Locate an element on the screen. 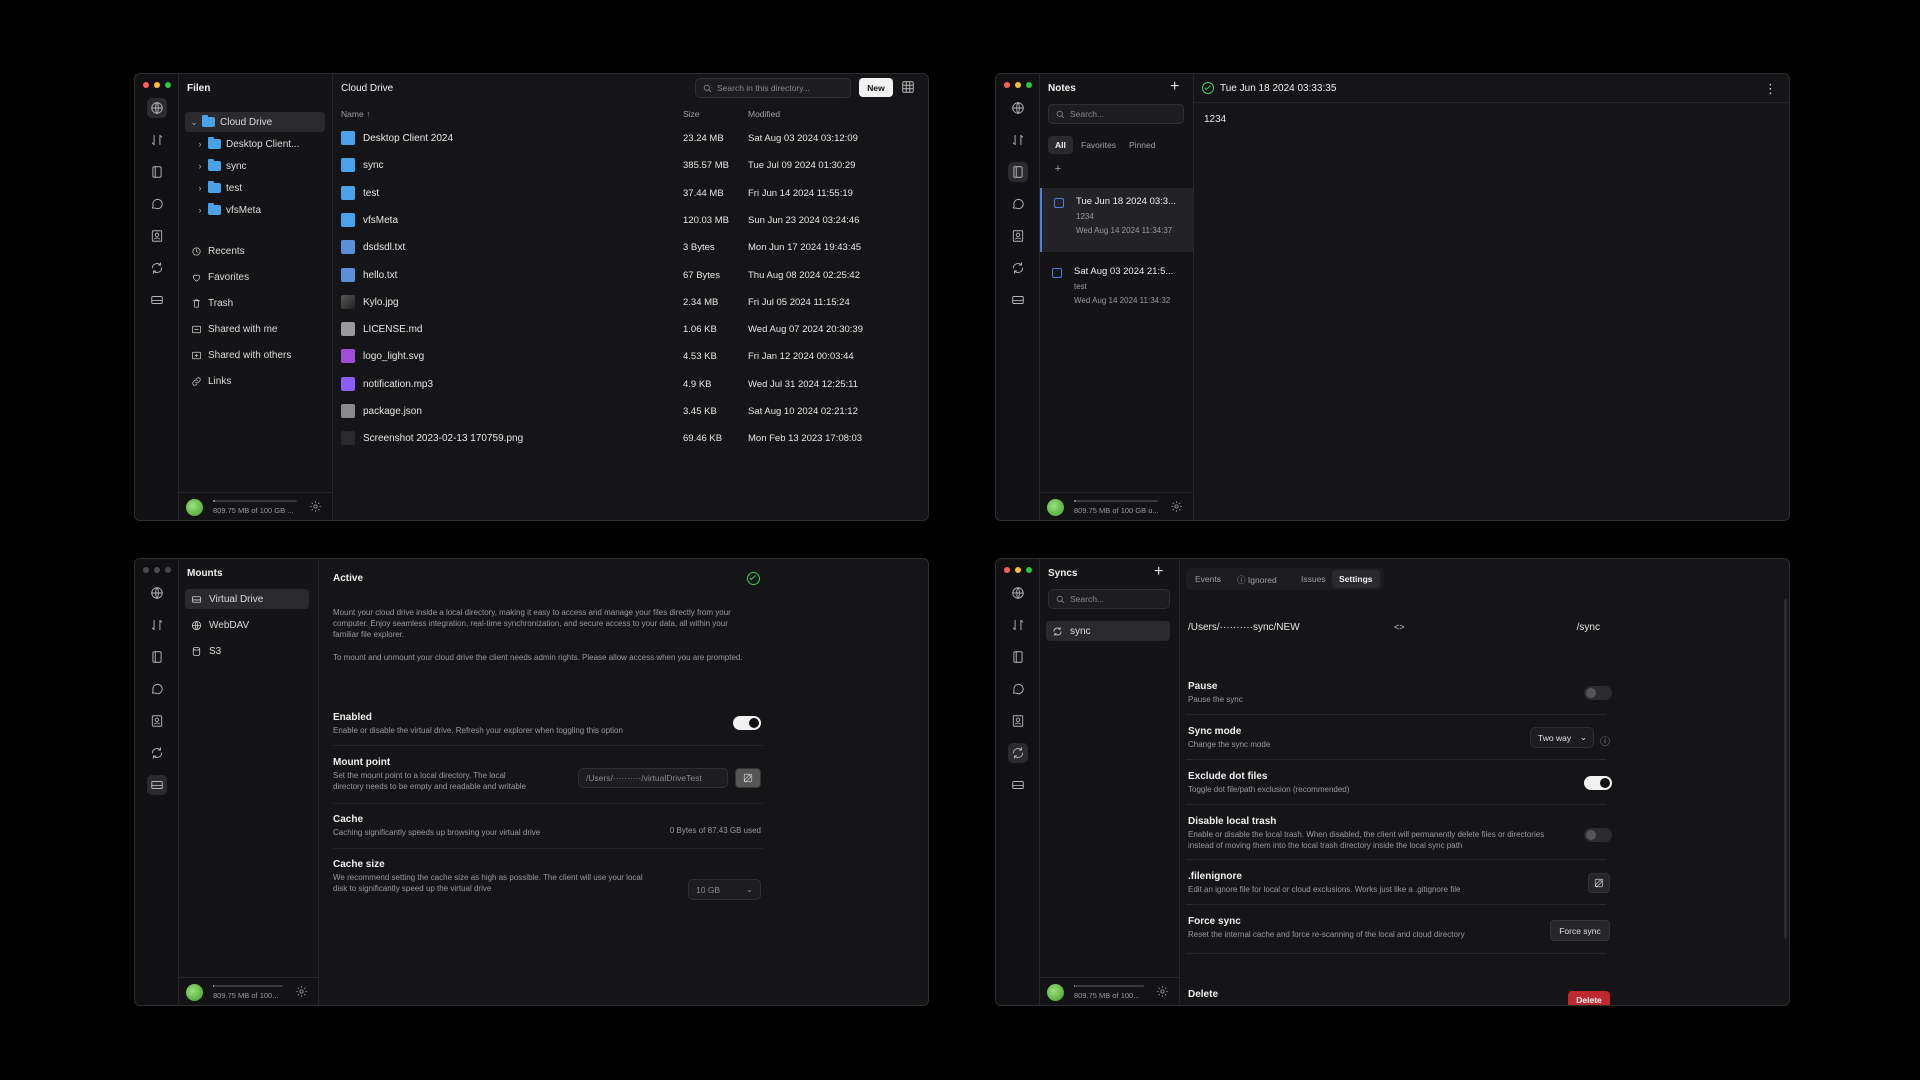 This screenshot has width=1920, height=1080. add-sync-button: + is located at coordinates (1158, 572).